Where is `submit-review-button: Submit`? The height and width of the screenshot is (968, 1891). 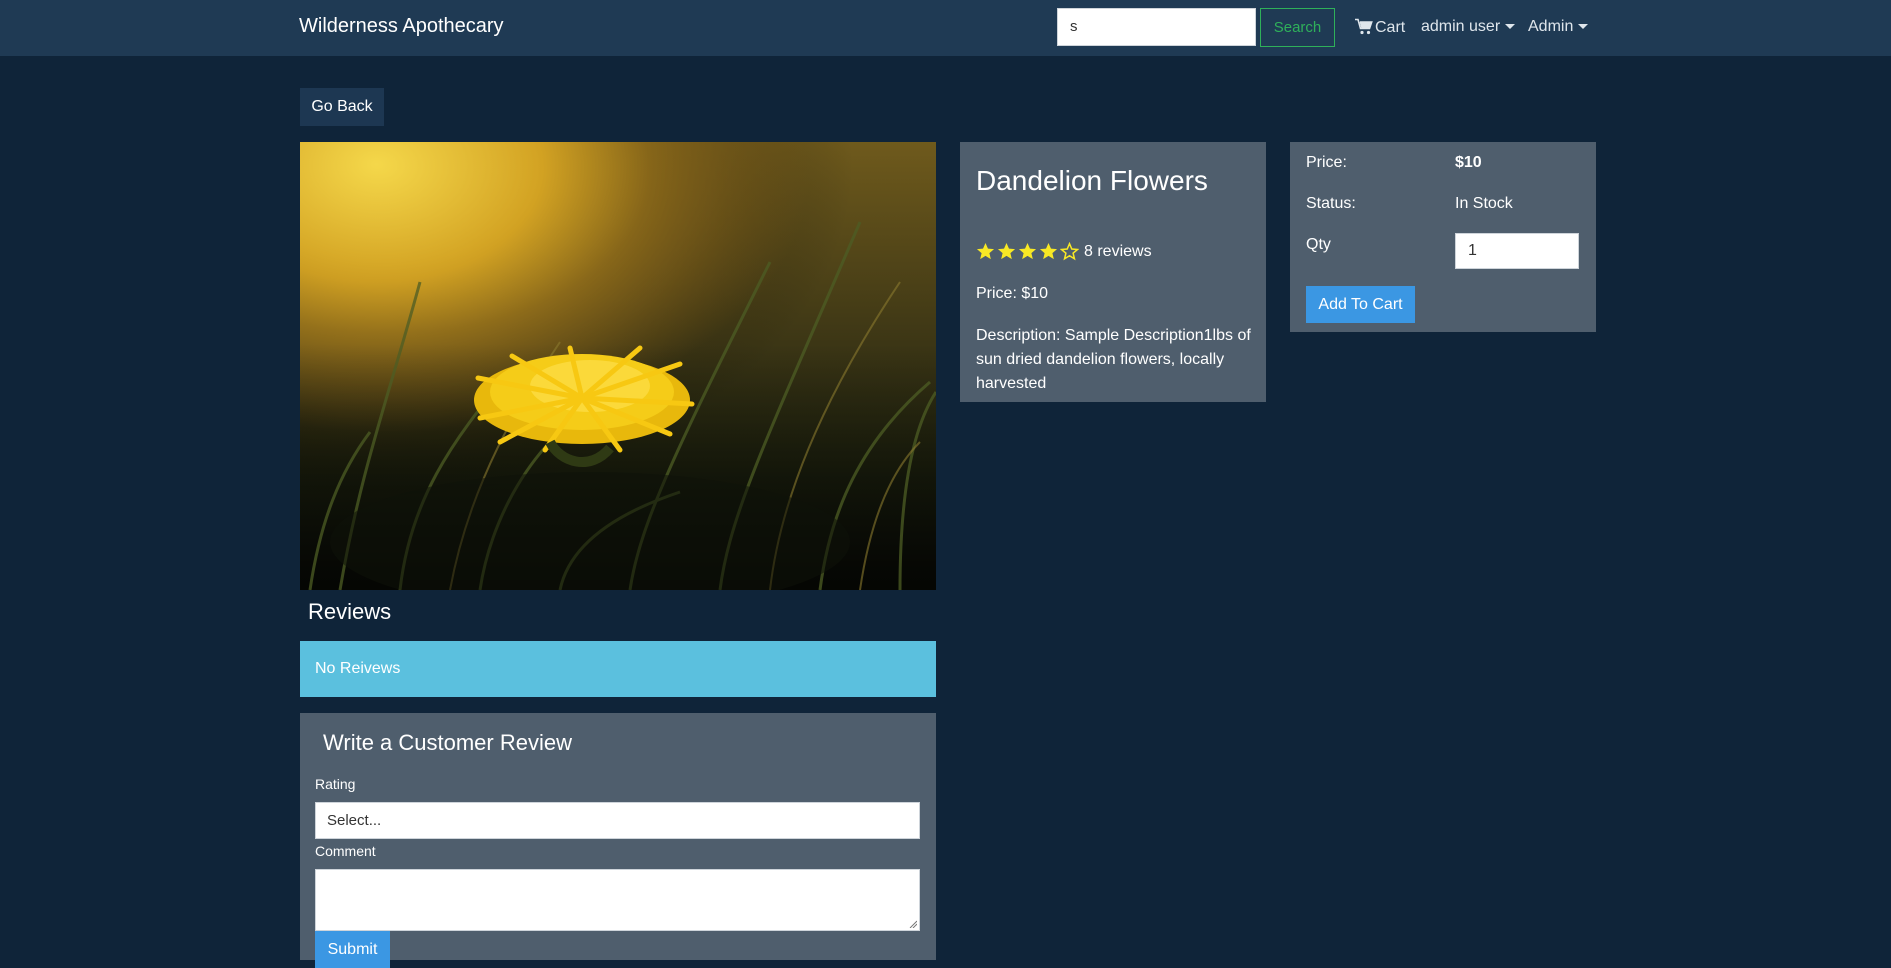
submit-review-button: Submit is located at coordinates (352, 949).